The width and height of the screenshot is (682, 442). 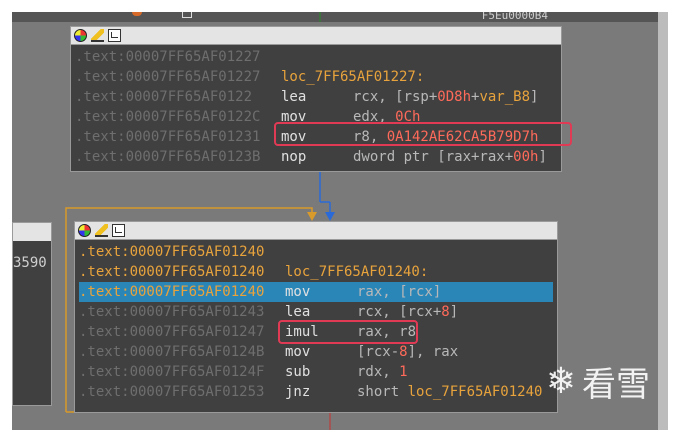 I want to click on code-line: .text:00007FF65AF0124B mov [rcx-8], rax, so click(x=316, y=352).